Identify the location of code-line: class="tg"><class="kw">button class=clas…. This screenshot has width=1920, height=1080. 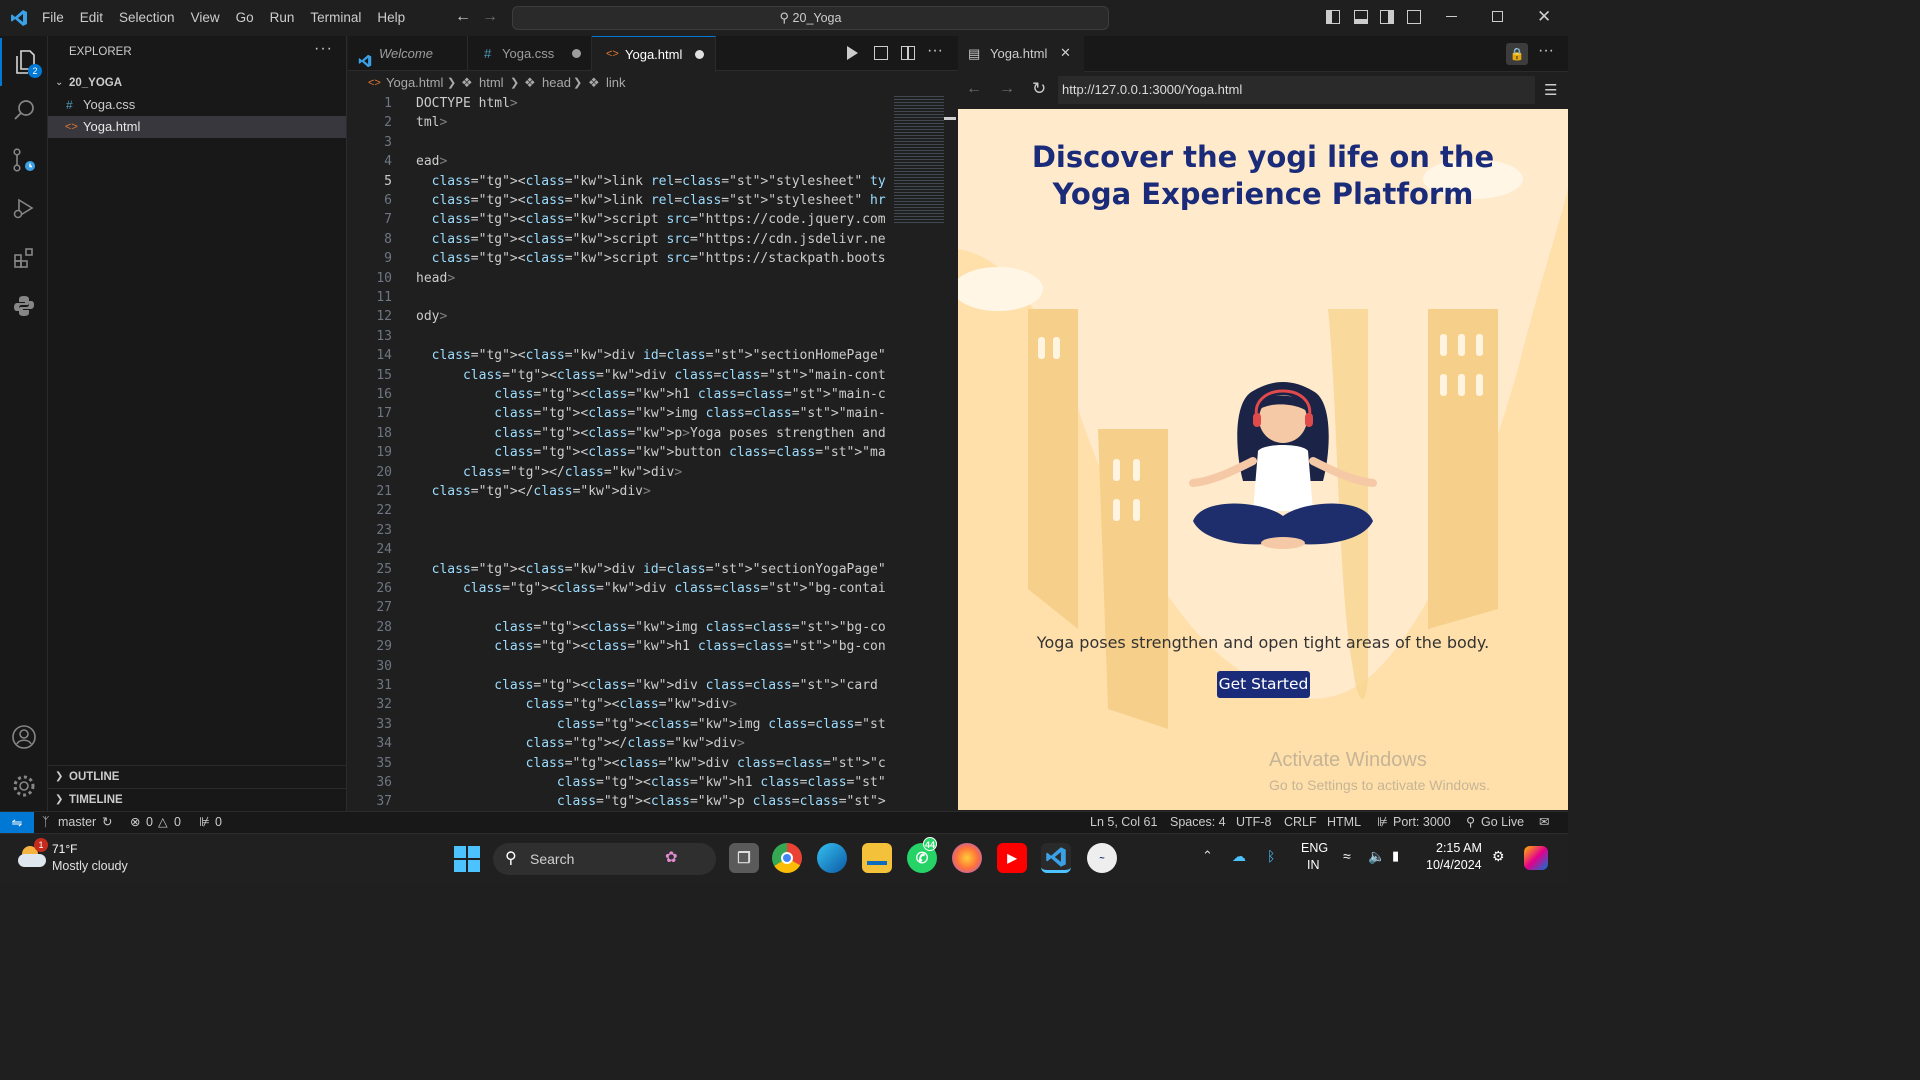
(652, 452).